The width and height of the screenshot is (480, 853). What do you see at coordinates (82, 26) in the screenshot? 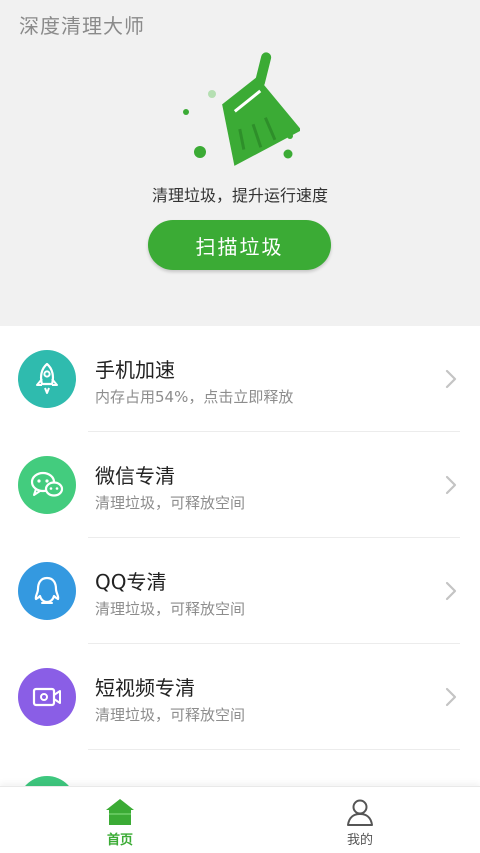
I see `app-title: 深度清理大师` at bounding box center [82, 26].